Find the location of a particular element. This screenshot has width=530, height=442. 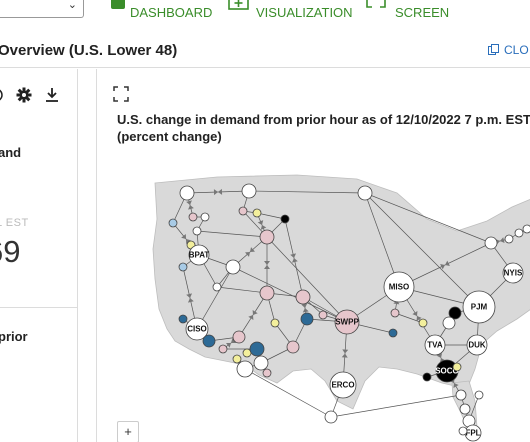

node-label: MISO is located at coordinates (399, 287).